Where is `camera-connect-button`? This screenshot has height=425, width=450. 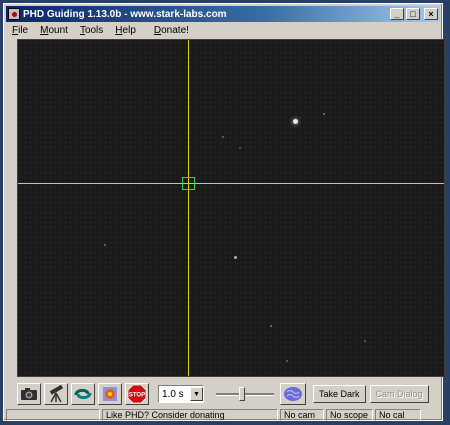 camera-connect-button is located at coordinates (29, 394).